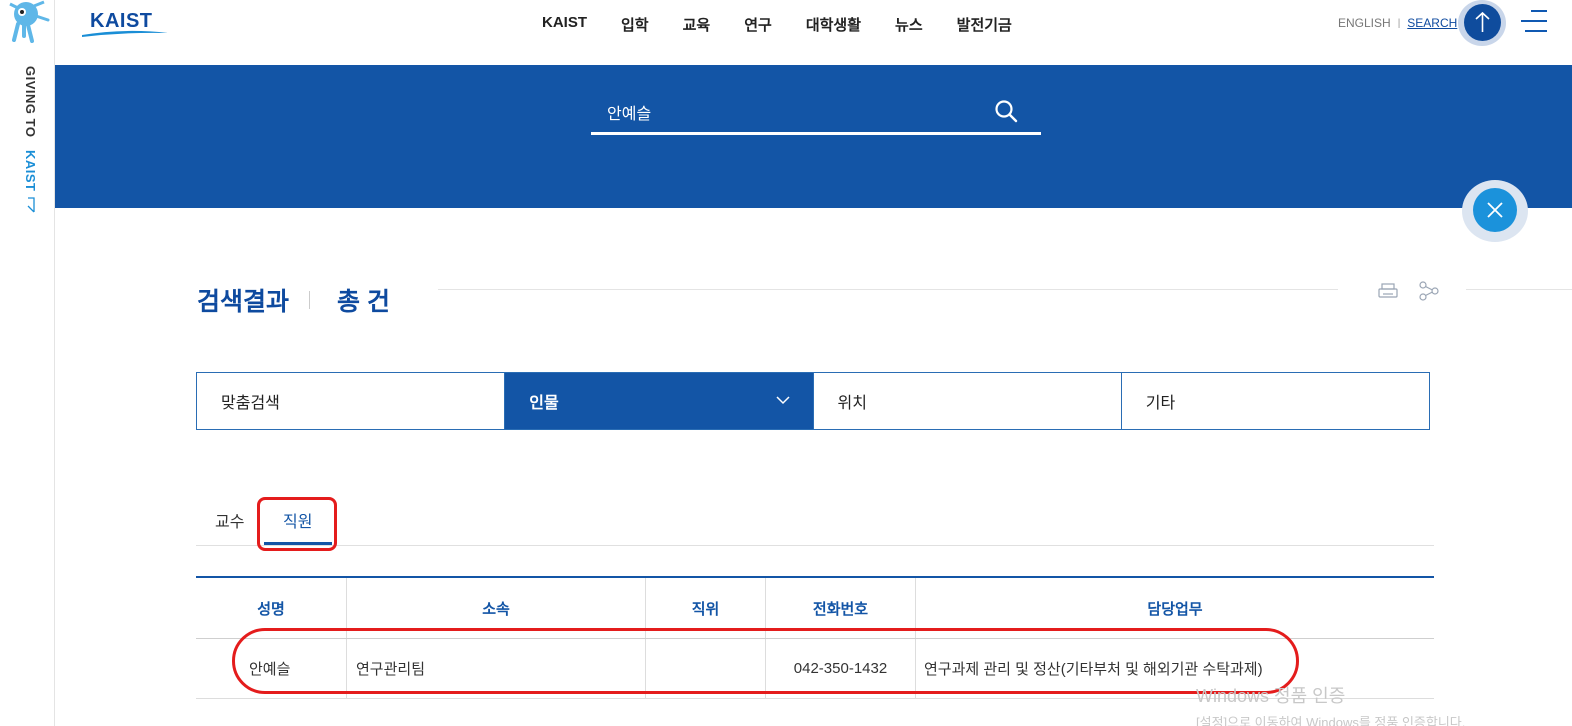  I want to click on close-search-button-inner, so click(1495, 210).